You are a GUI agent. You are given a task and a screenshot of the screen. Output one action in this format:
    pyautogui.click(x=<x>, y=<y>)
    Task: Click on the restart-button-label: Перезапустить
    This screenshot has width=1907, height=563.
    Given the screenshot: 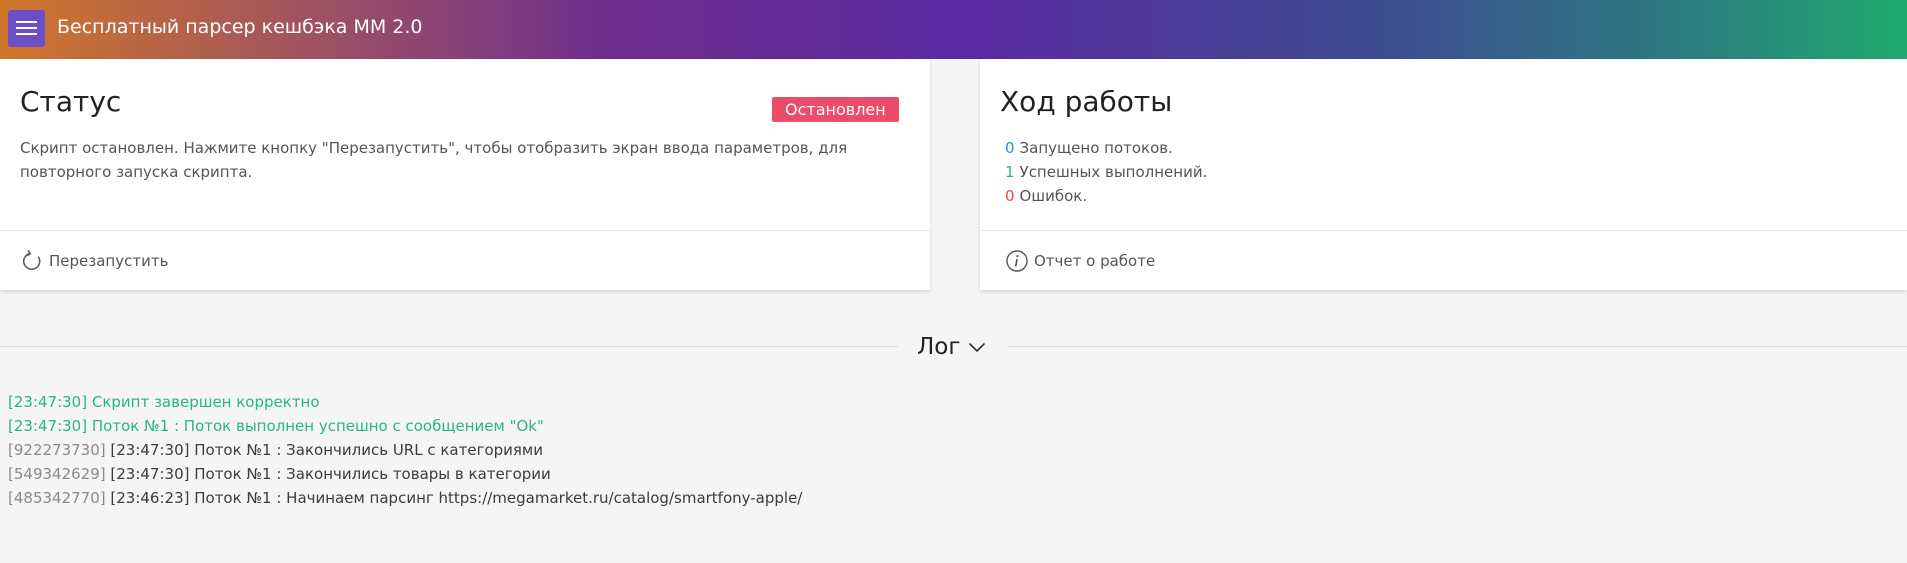 What is the action you would take?
    pyautogui.click(x=109, y=261)
    